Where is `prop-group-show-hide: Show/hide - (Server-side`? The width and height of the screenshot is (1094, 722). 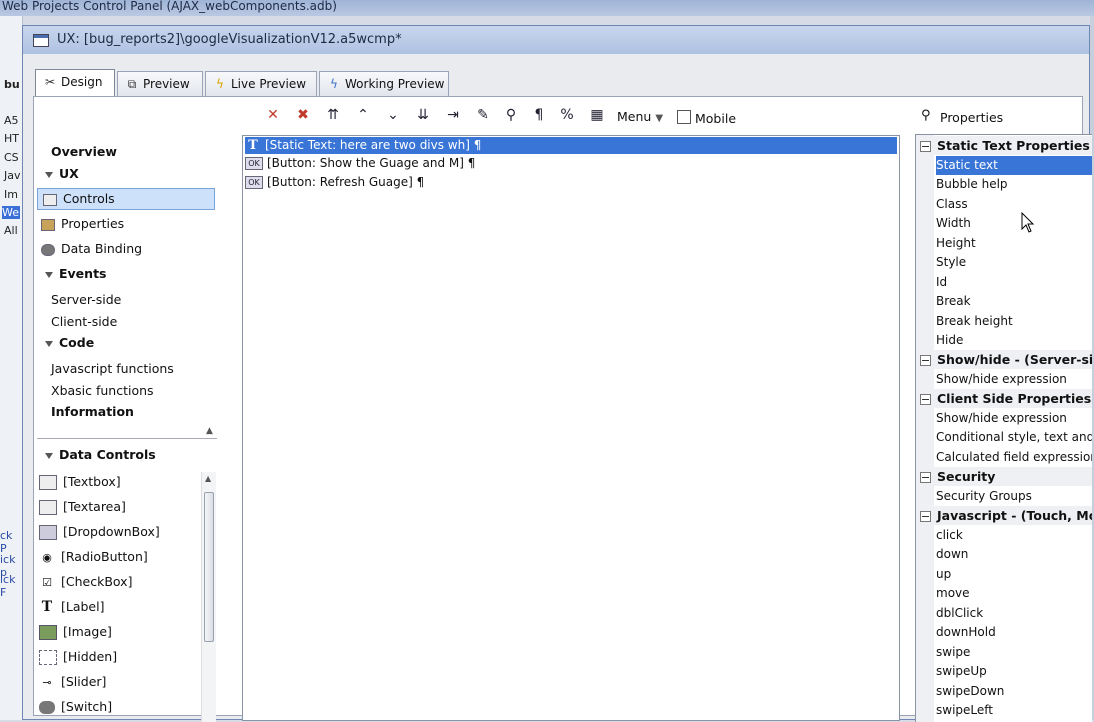 prop-group-show-hide: Show/hide - (Server-side is located at coordinates (1004, 359).